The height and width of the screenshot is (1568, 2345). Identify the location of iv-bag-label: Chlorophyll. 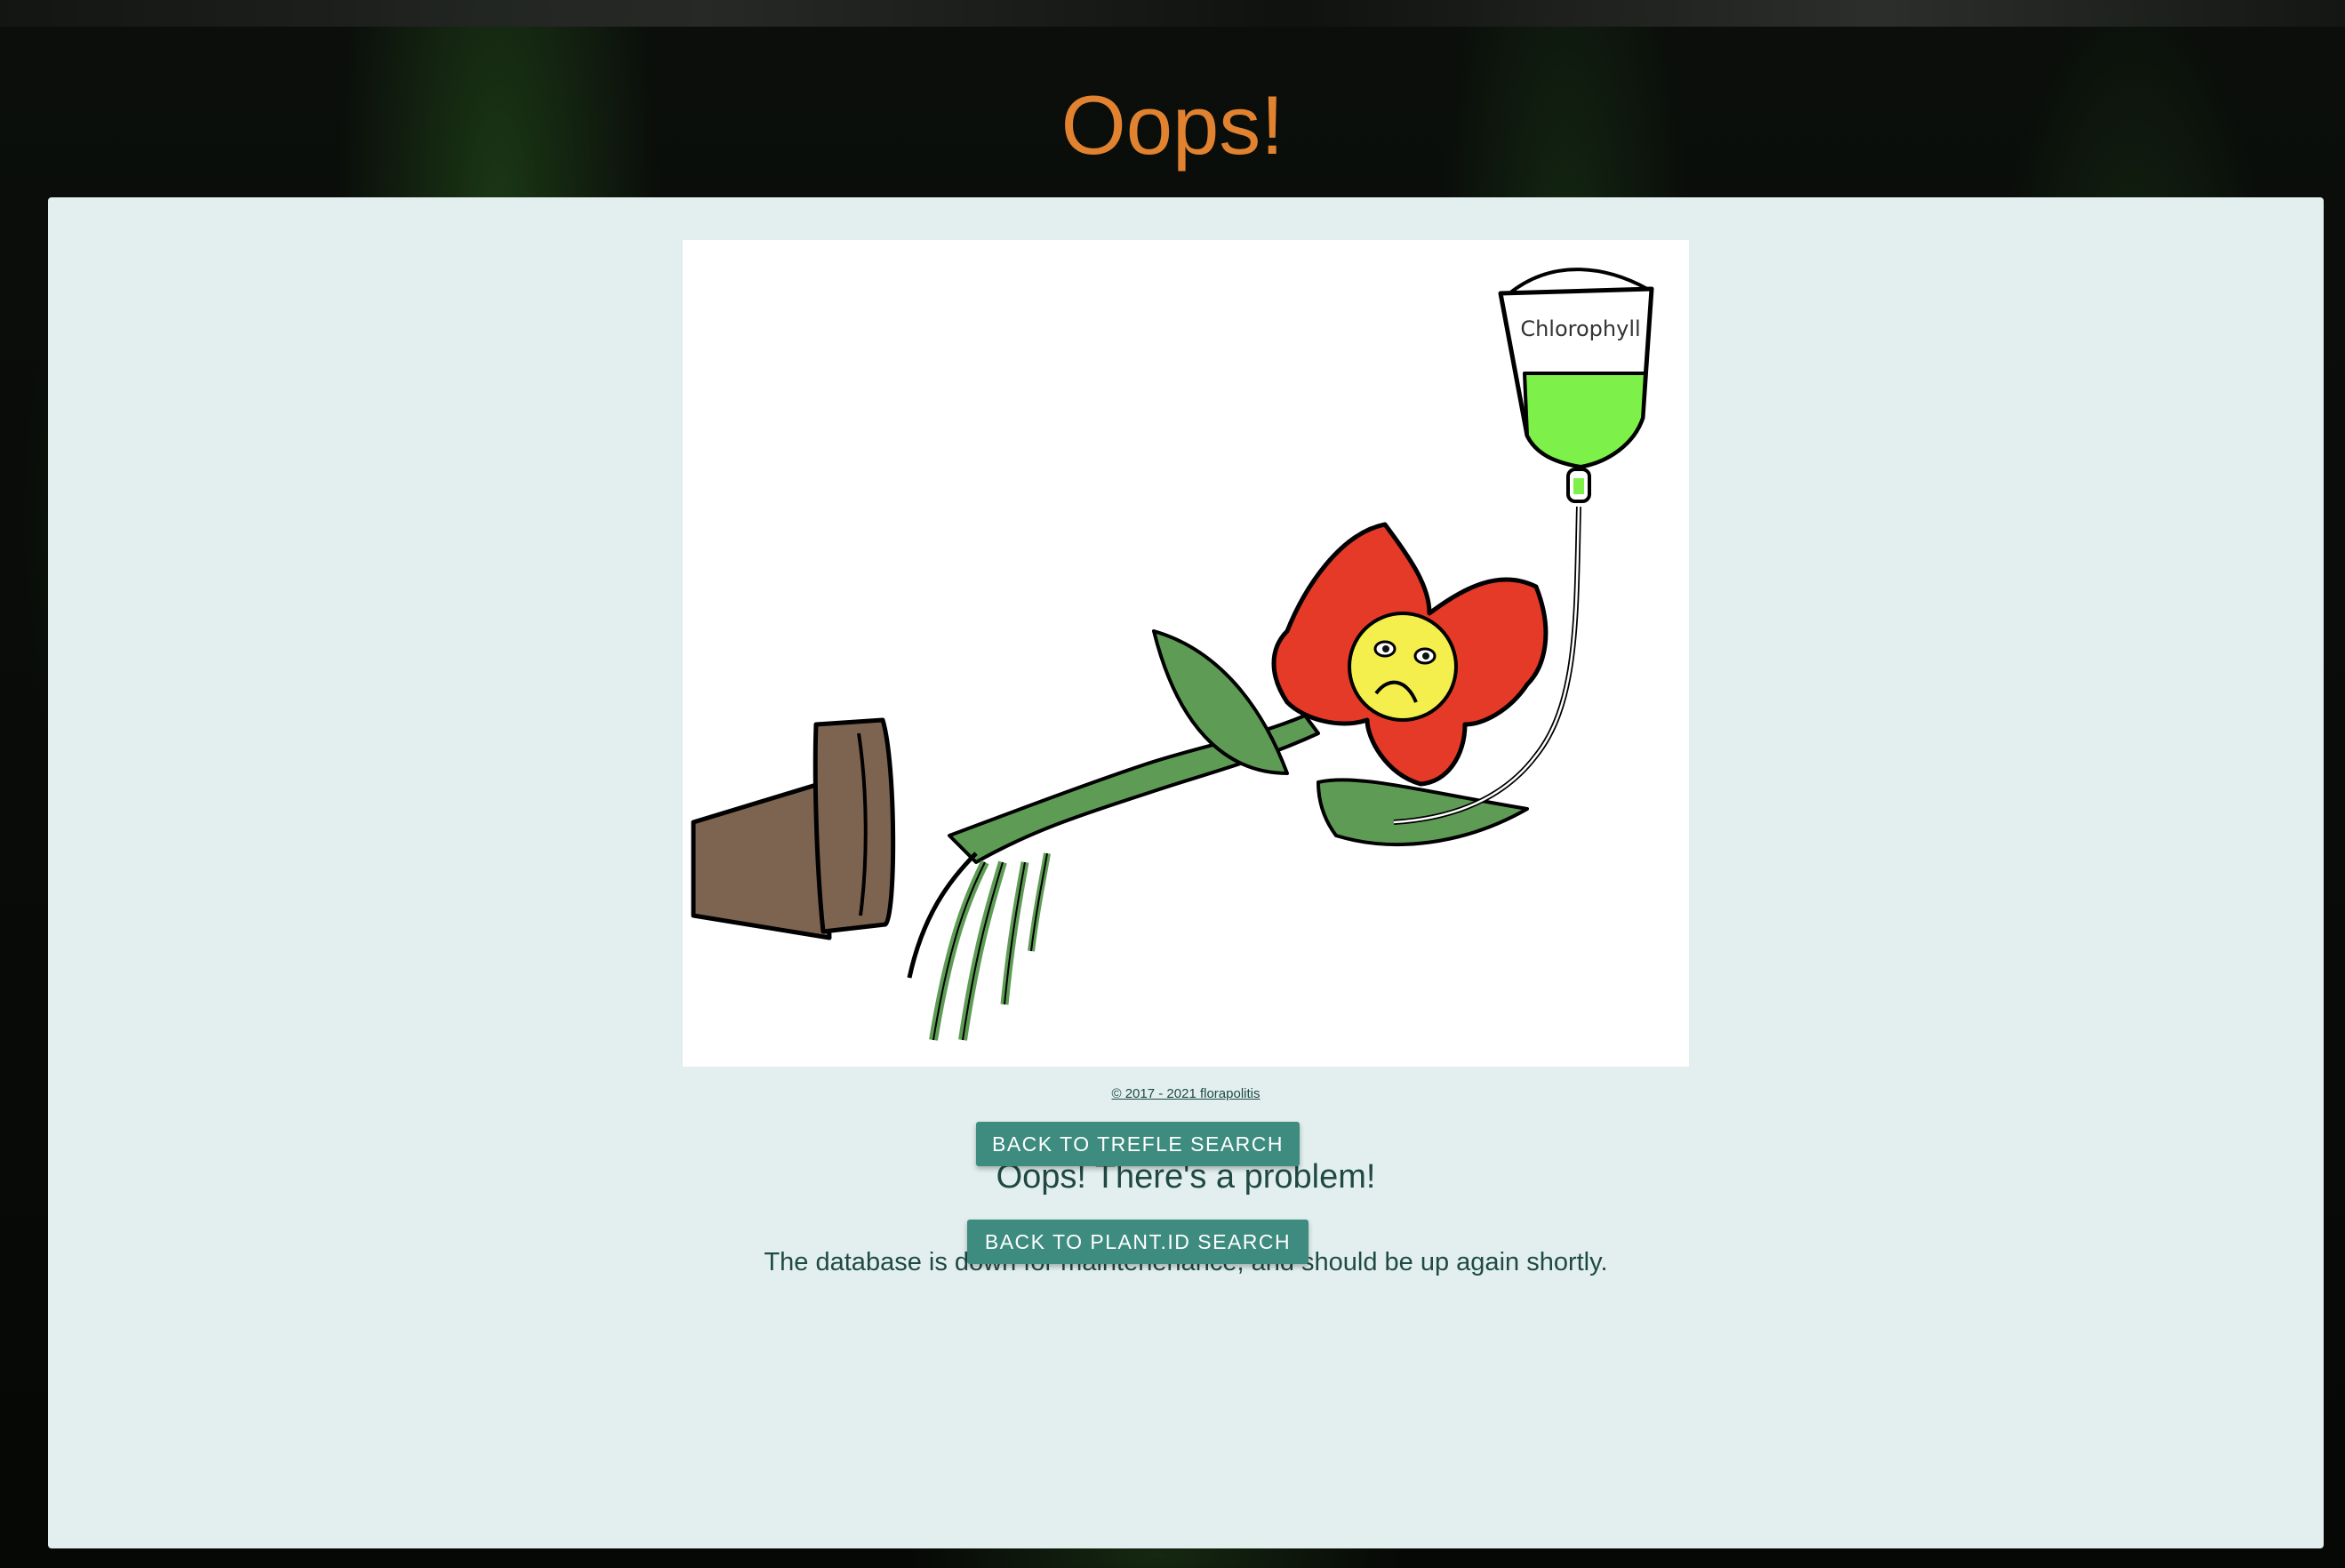
(1580, 328).